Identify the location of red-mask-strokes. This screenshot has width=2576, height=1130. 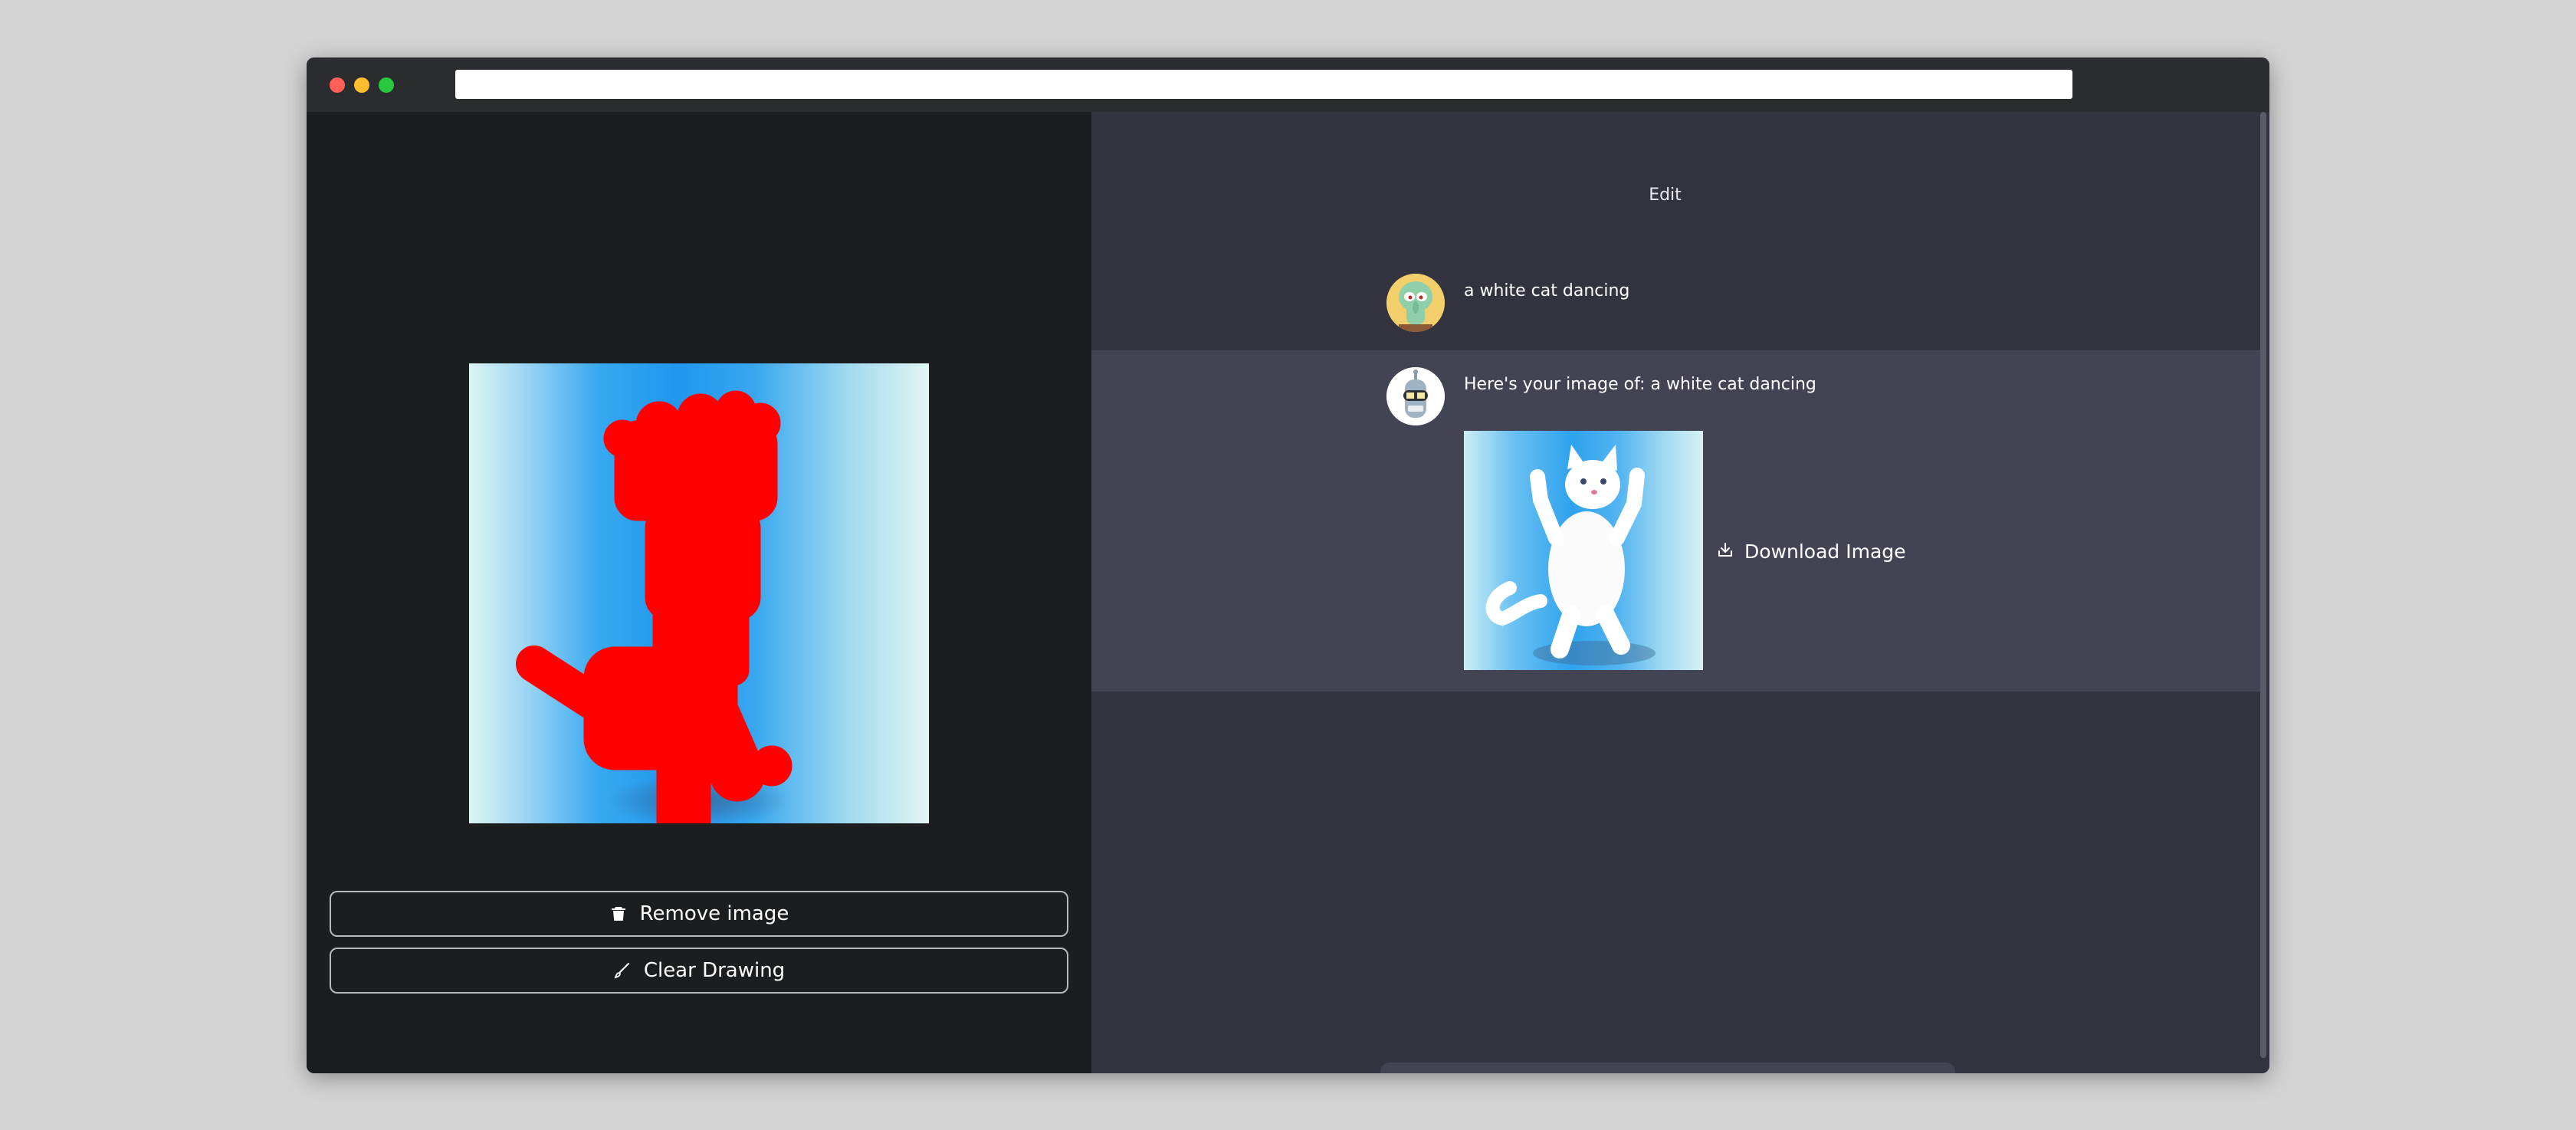
(654, 606).